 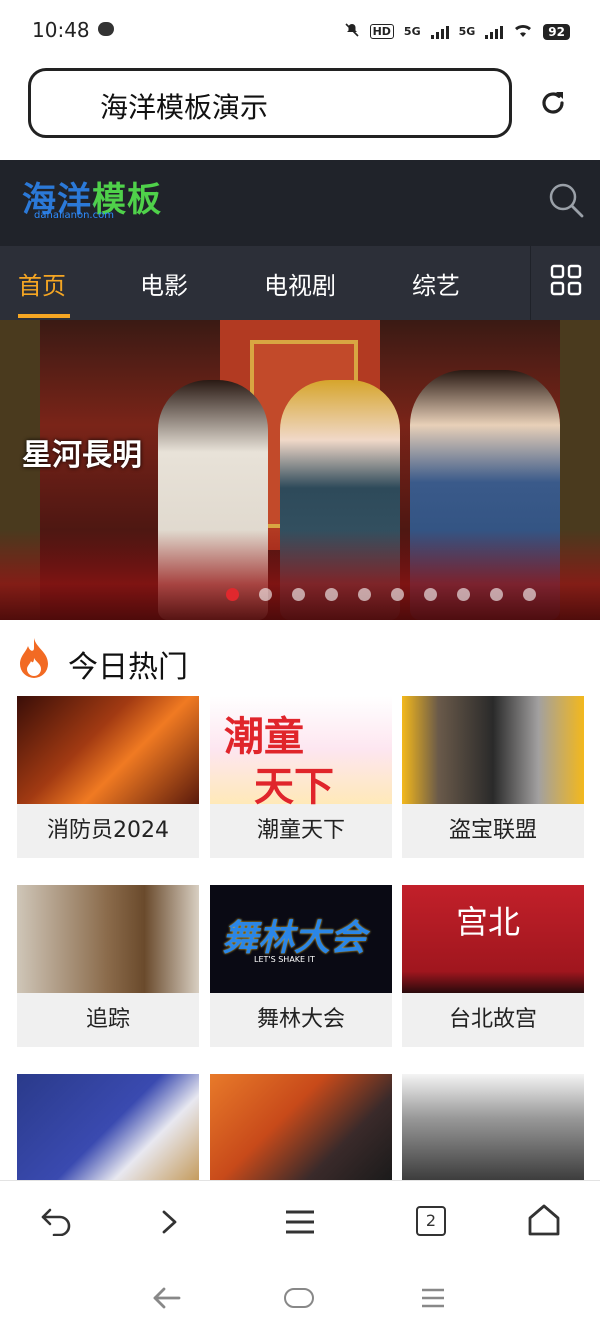 I want to click on card-title: 潮童天下, so click(x=300, y=830).